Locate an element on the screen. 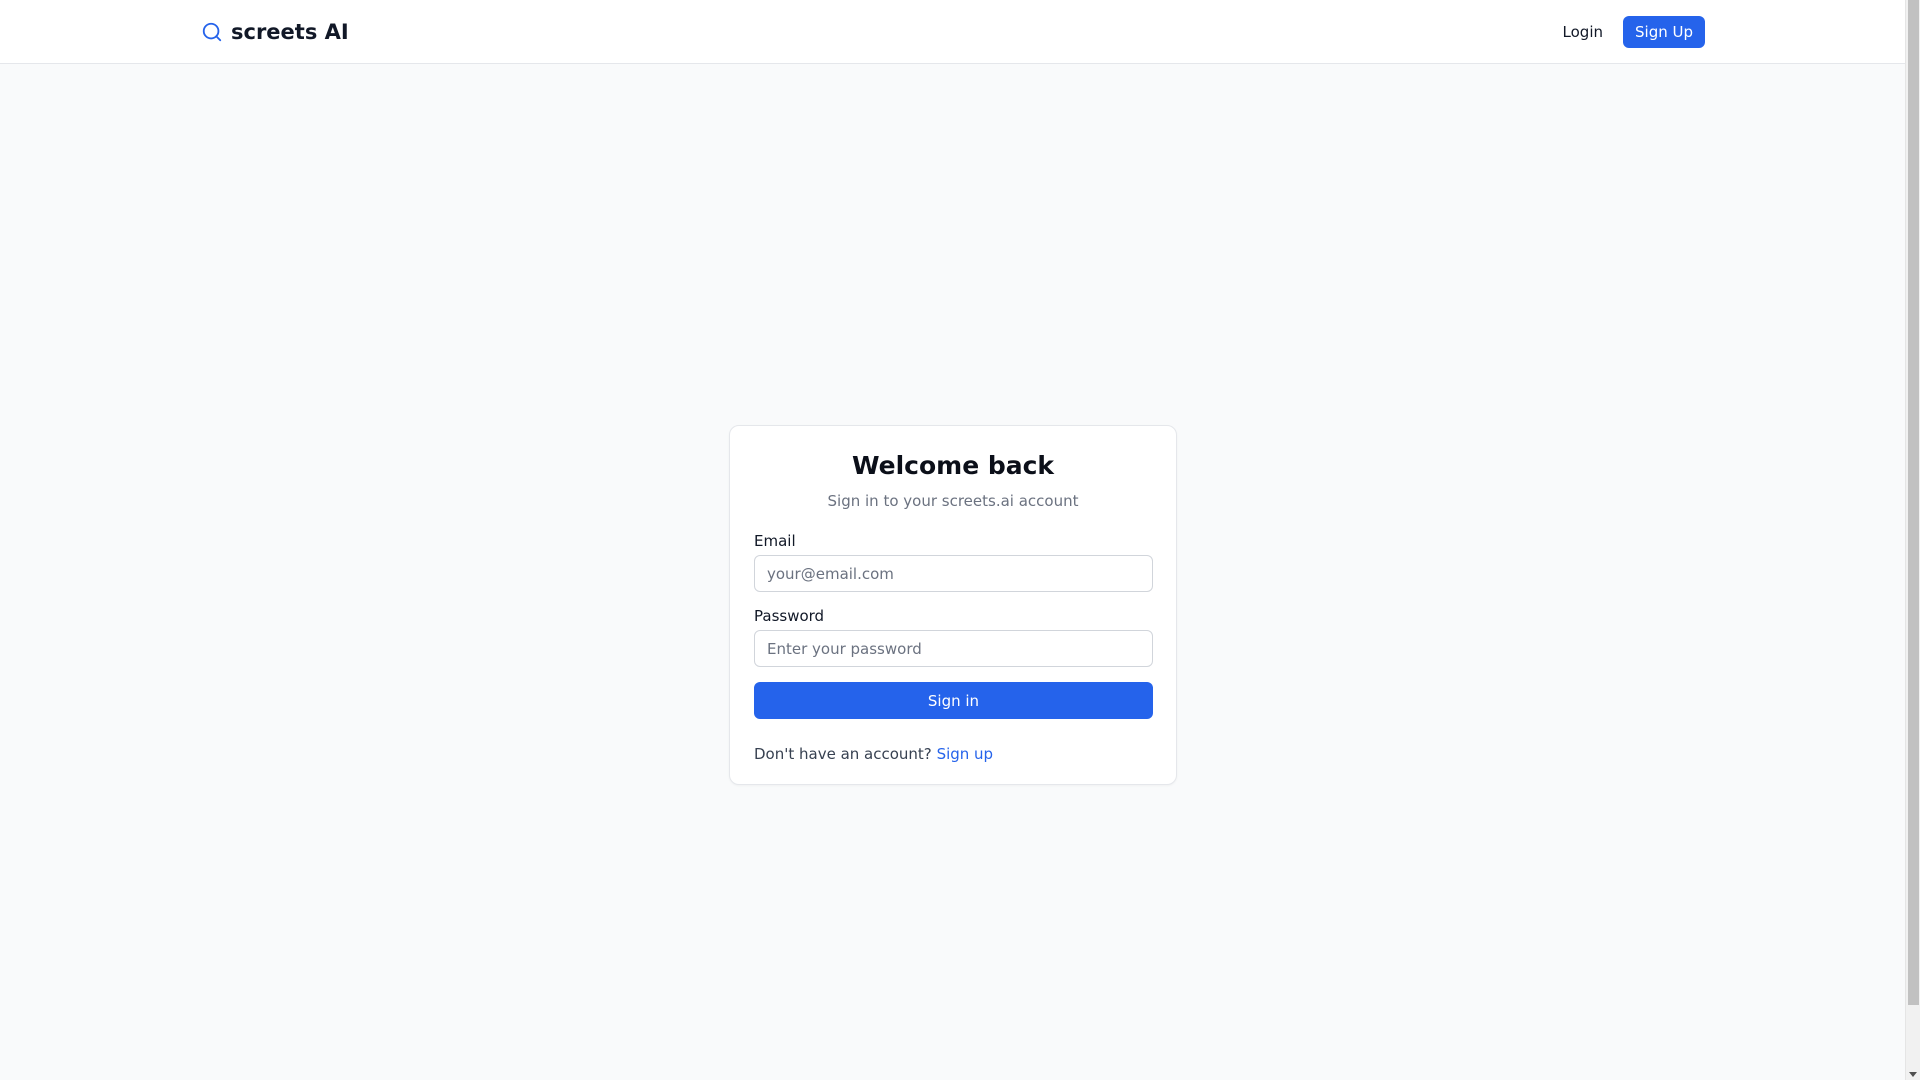  brand-name: screets AI is located at coordinates (290, 32).